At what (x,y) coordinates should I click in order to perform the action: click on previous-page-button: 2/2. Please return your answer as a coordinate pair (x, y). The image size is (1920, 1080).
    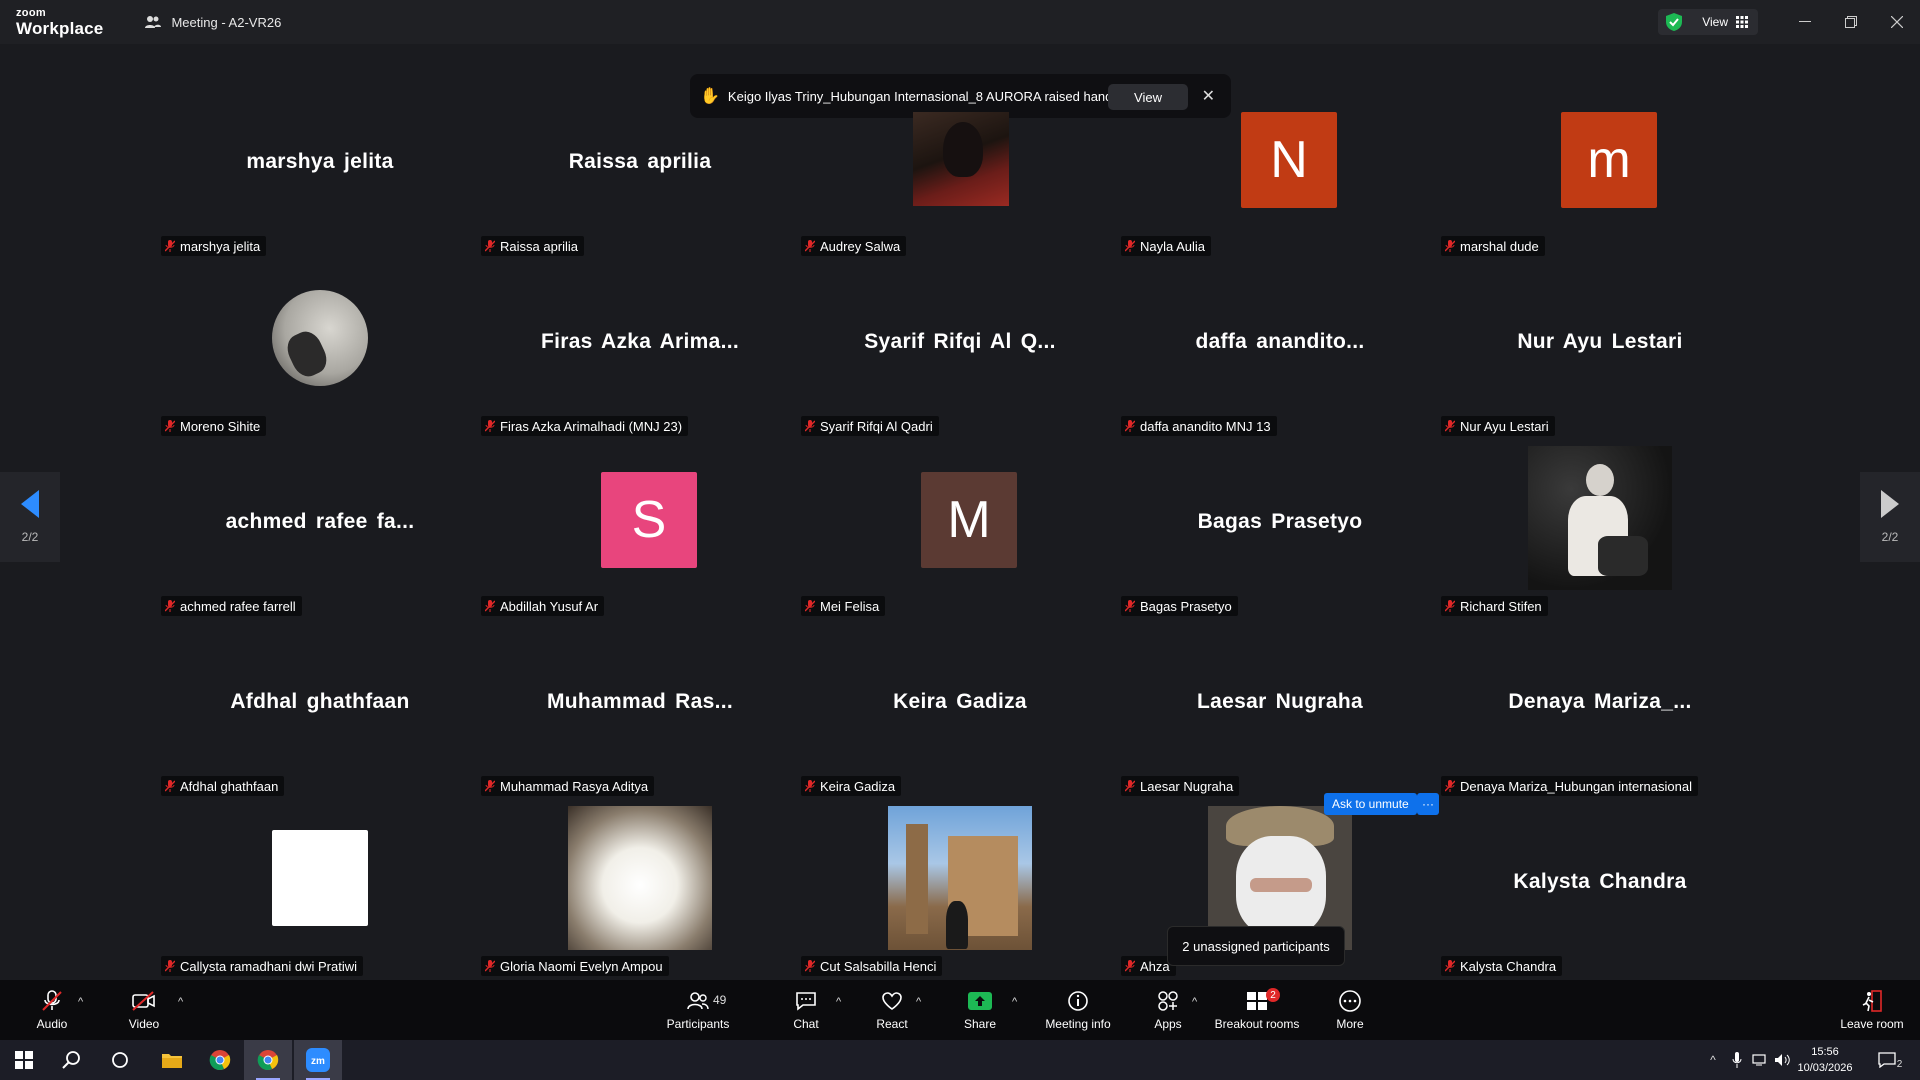
    Looking at the image, I should click on (30, 517).